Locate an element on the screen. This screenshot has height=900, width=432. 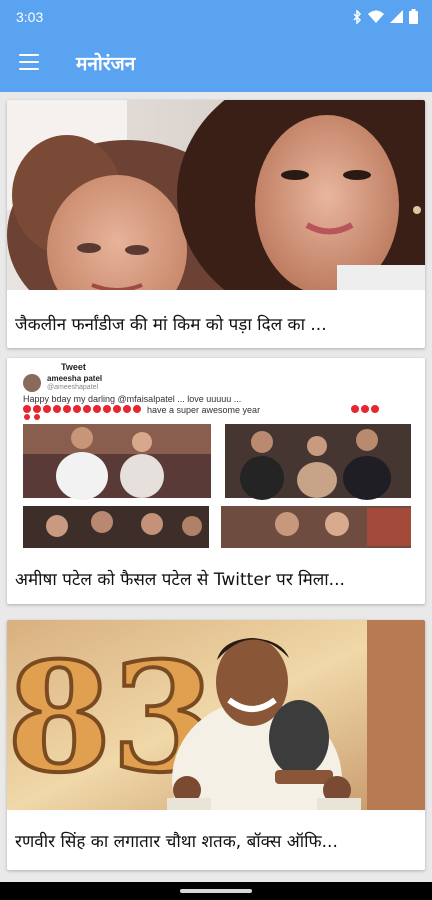
status-bar: 3:03 is located at coordinates (216, 17).